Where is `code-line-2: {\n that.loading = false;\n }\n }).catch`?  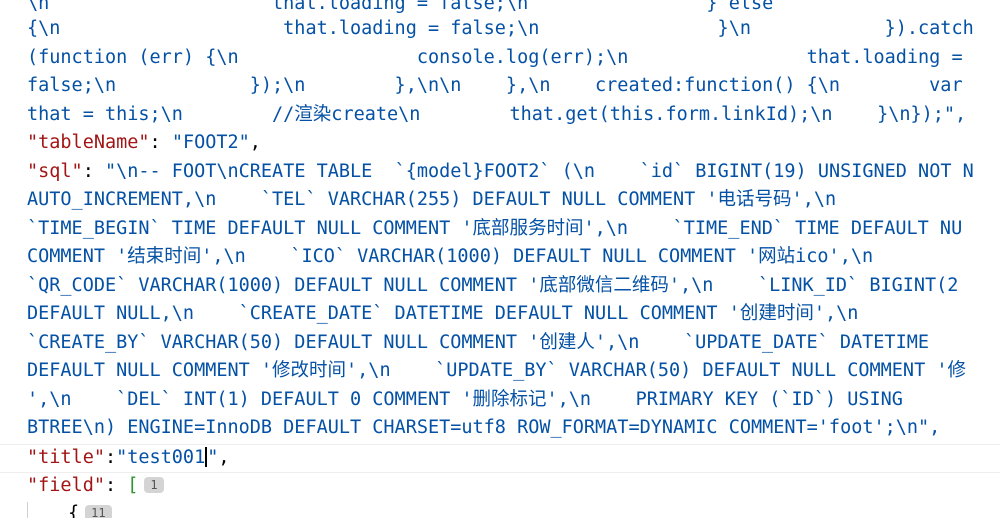
code-line-2: {\n that.loading = false;\n }\n }).catch is located at coordinates (500, 29).